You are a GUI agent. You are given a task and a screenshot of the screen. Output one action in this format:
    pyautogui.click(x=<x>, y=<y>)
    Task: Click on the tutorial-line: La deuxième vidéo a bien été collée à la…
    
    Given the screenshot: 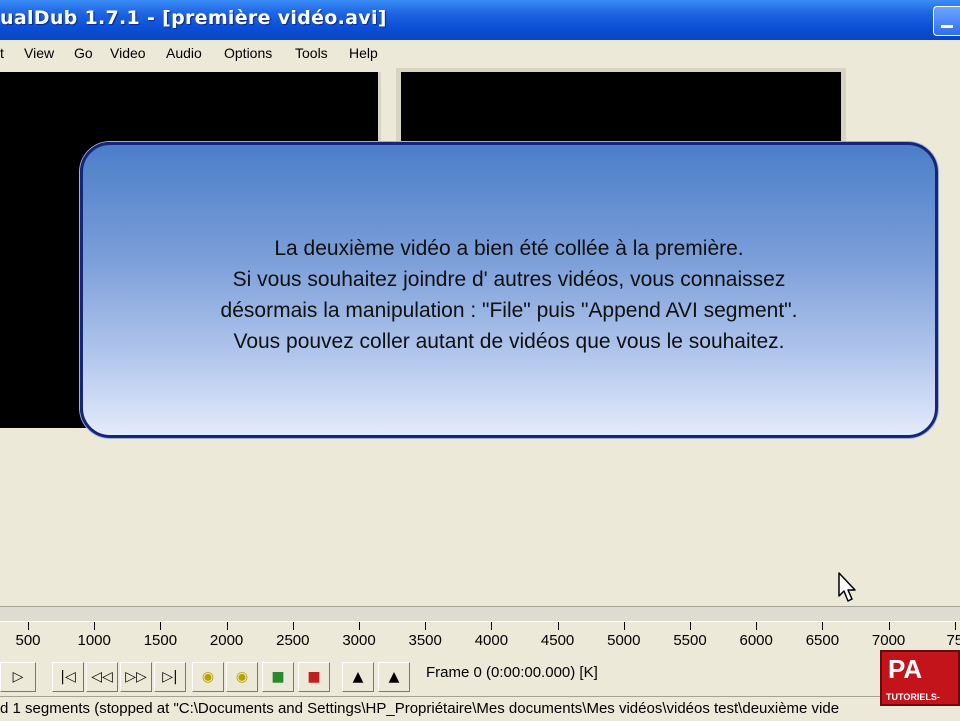 What is the action you would take?
    pyautogui.click(x=509, y=248)
    